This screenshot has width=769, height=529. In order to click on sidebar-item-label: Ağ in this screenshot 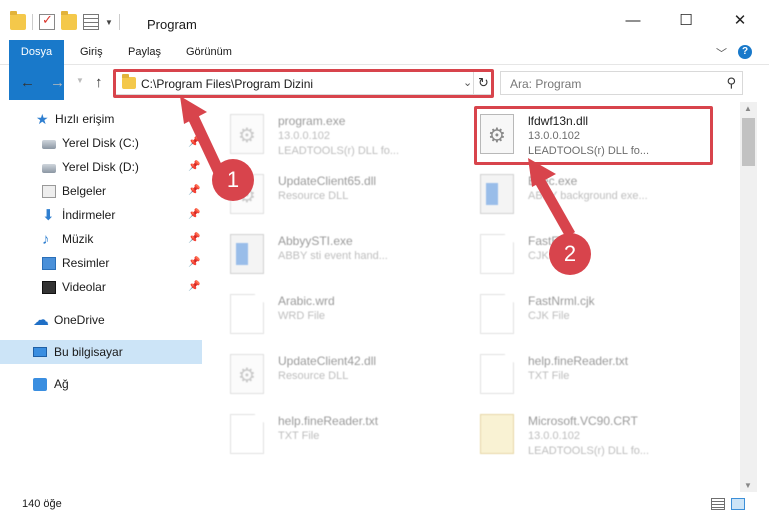, I will do `click(61, 384)`.